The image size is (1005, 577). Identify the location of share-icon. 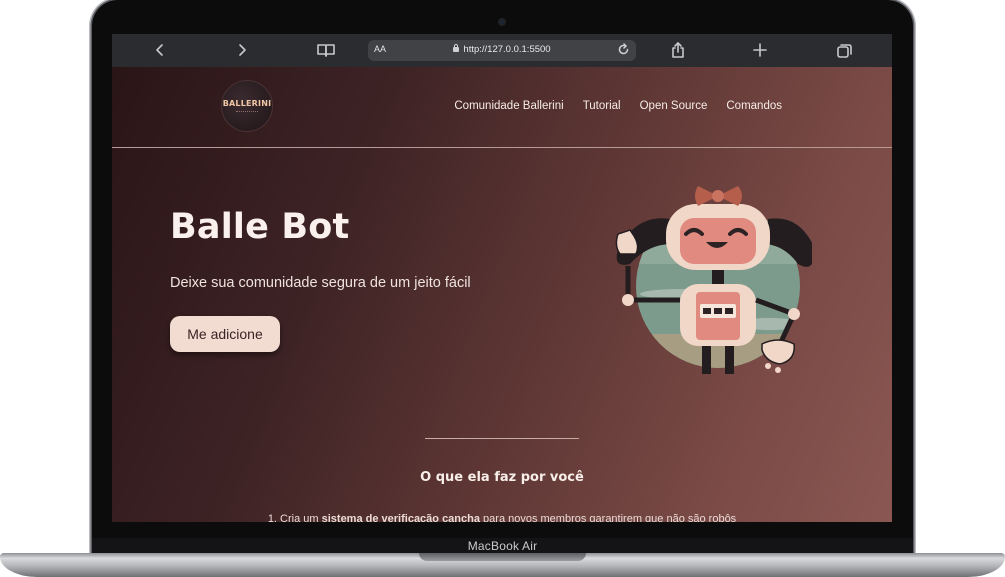
(678, 50).